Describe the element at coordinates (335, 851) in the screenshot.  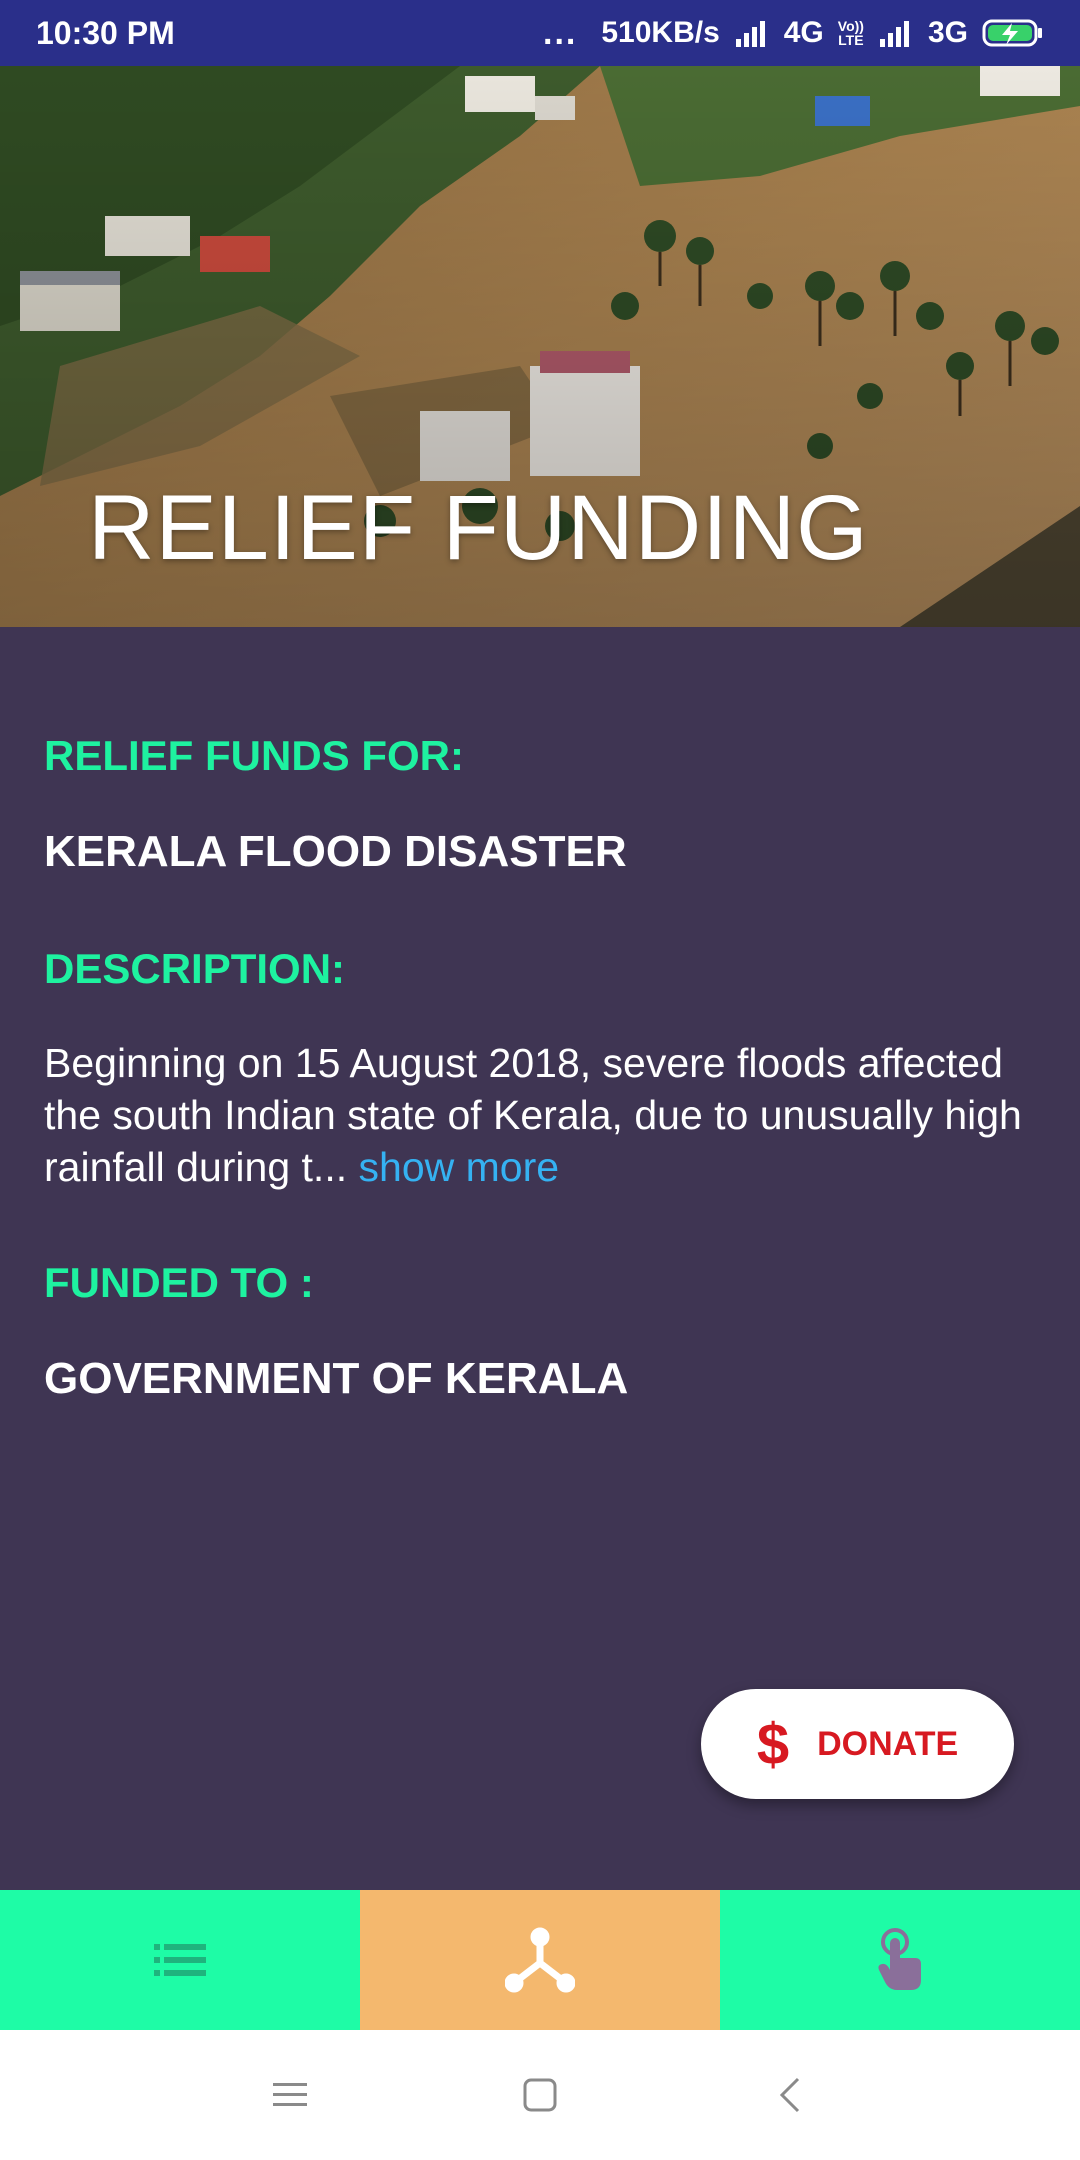
I see `relief-funds-for-value: KERALA FLOOD DISASTER` at that location.